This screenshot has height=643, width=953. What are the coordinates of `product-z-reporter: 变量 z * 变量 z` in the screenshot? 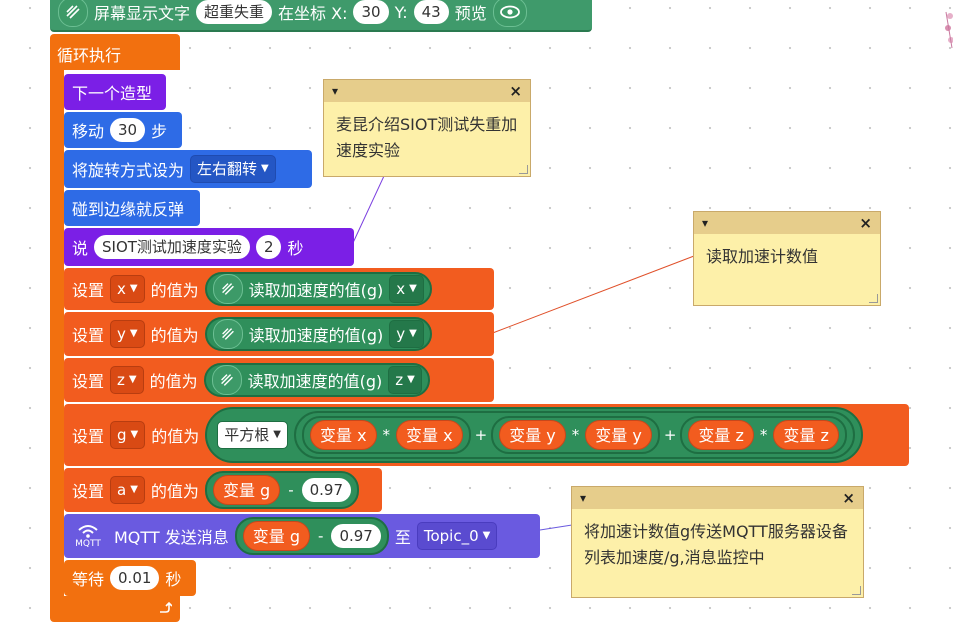 It's located at (763, 435).